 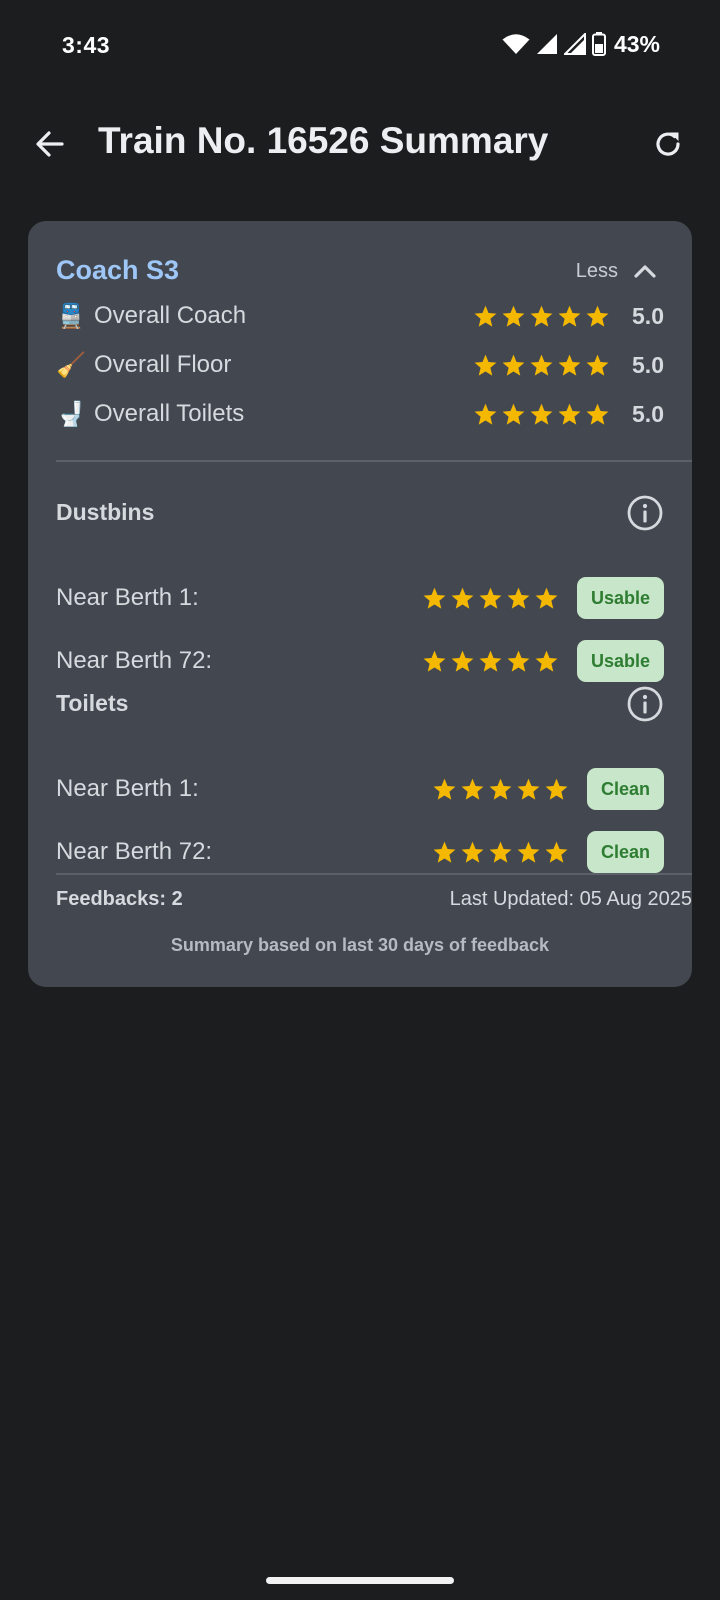 I want to click on page-title: Train No. 16526 Summary, so click(x=323, y=140).